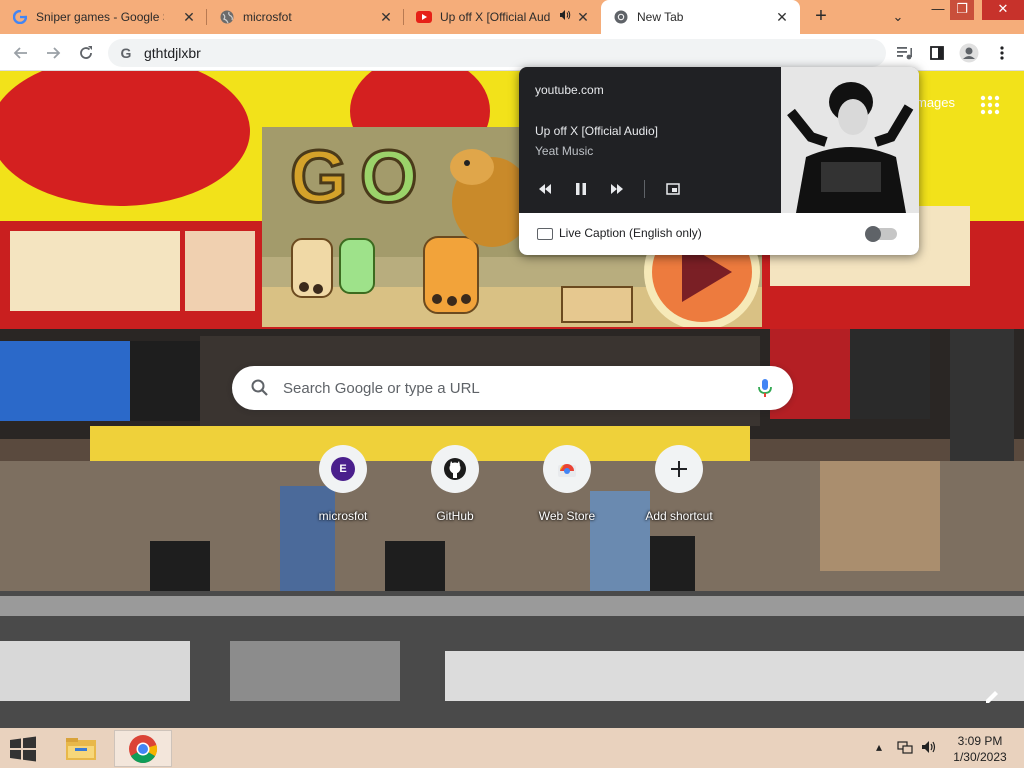 The image size is (1024, 768). I want to click on search-icon, so click(260, 388).